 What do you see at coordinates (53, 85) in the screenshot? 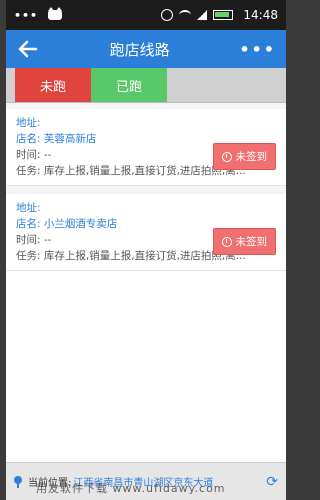
I see `tab-unrun: 未跑` at bounding box center [53, 85].